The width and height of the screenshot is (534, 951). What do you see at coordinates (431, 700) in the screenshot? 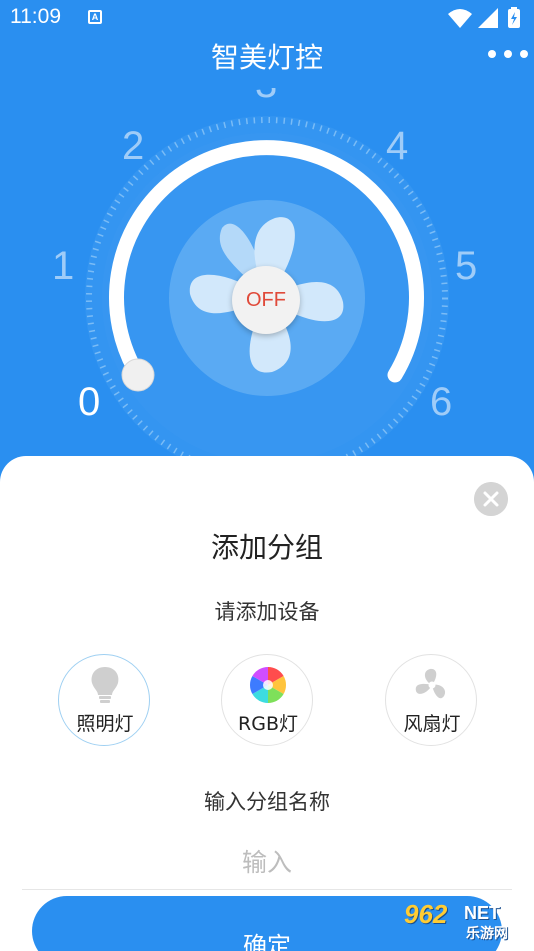
I see `device-option-fan: 风扇灯` at bounding box center [431, 700].